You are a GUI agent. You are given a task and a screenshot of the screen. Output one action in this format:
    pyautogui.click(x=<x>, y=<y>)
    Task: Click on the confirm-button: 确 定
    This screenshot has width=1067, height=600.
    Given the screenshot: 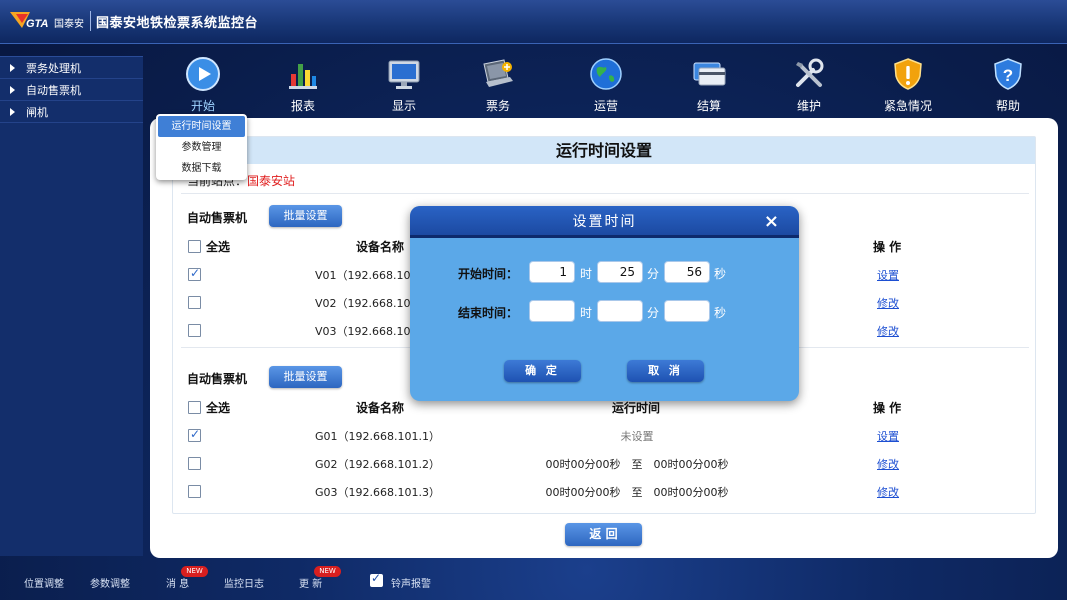 What is the action you would take?
    pyautogui.click(x=542, y=371)
    